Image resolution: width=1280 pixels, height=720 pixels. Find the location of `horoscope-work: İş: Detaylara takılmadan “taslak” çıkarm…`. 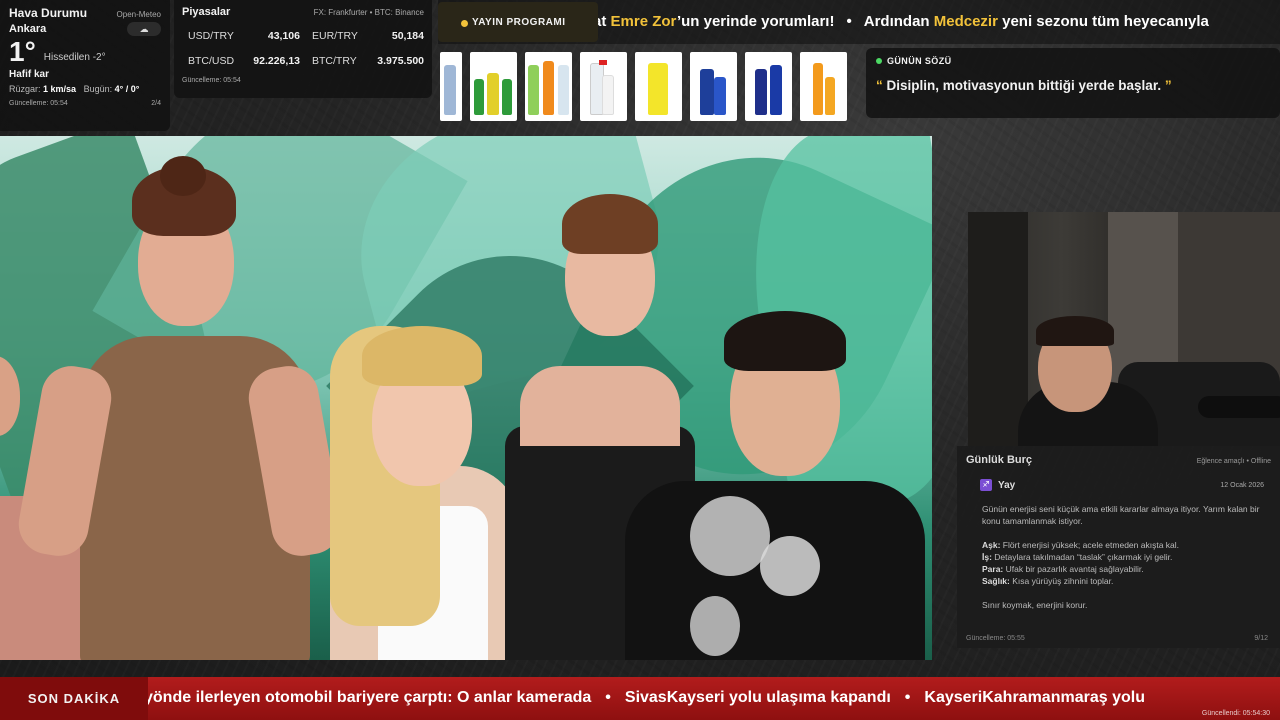

horoscope-work: İş: Detaylara takılmadan “taslak” çıkarm… is located at coordinates (1126, 557).